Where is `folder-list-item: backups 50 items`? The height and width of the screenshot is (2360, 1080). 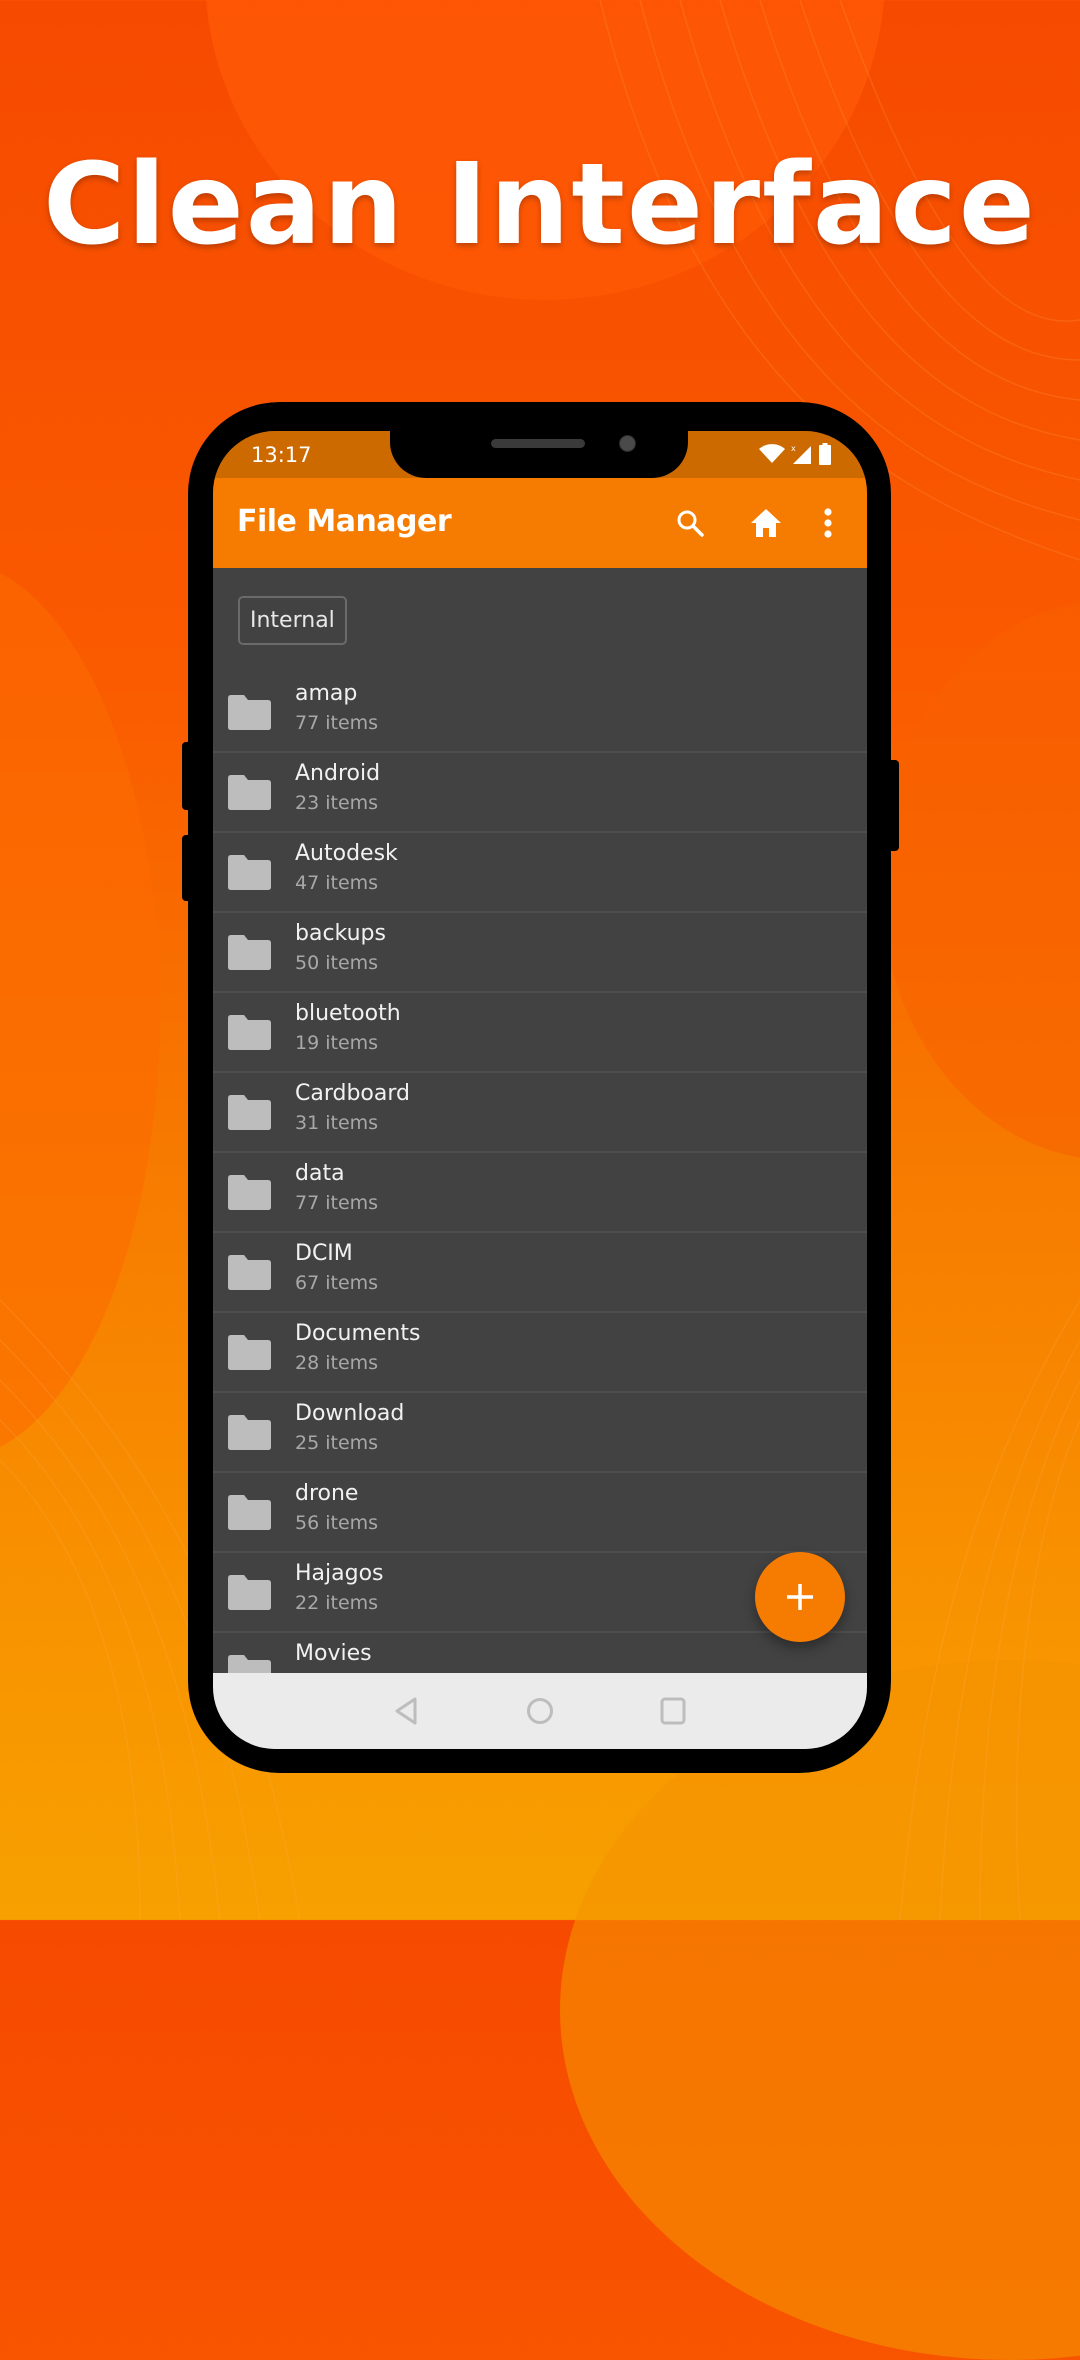 folder-list-item: backups 50 items is located at coordinates (540, 953).